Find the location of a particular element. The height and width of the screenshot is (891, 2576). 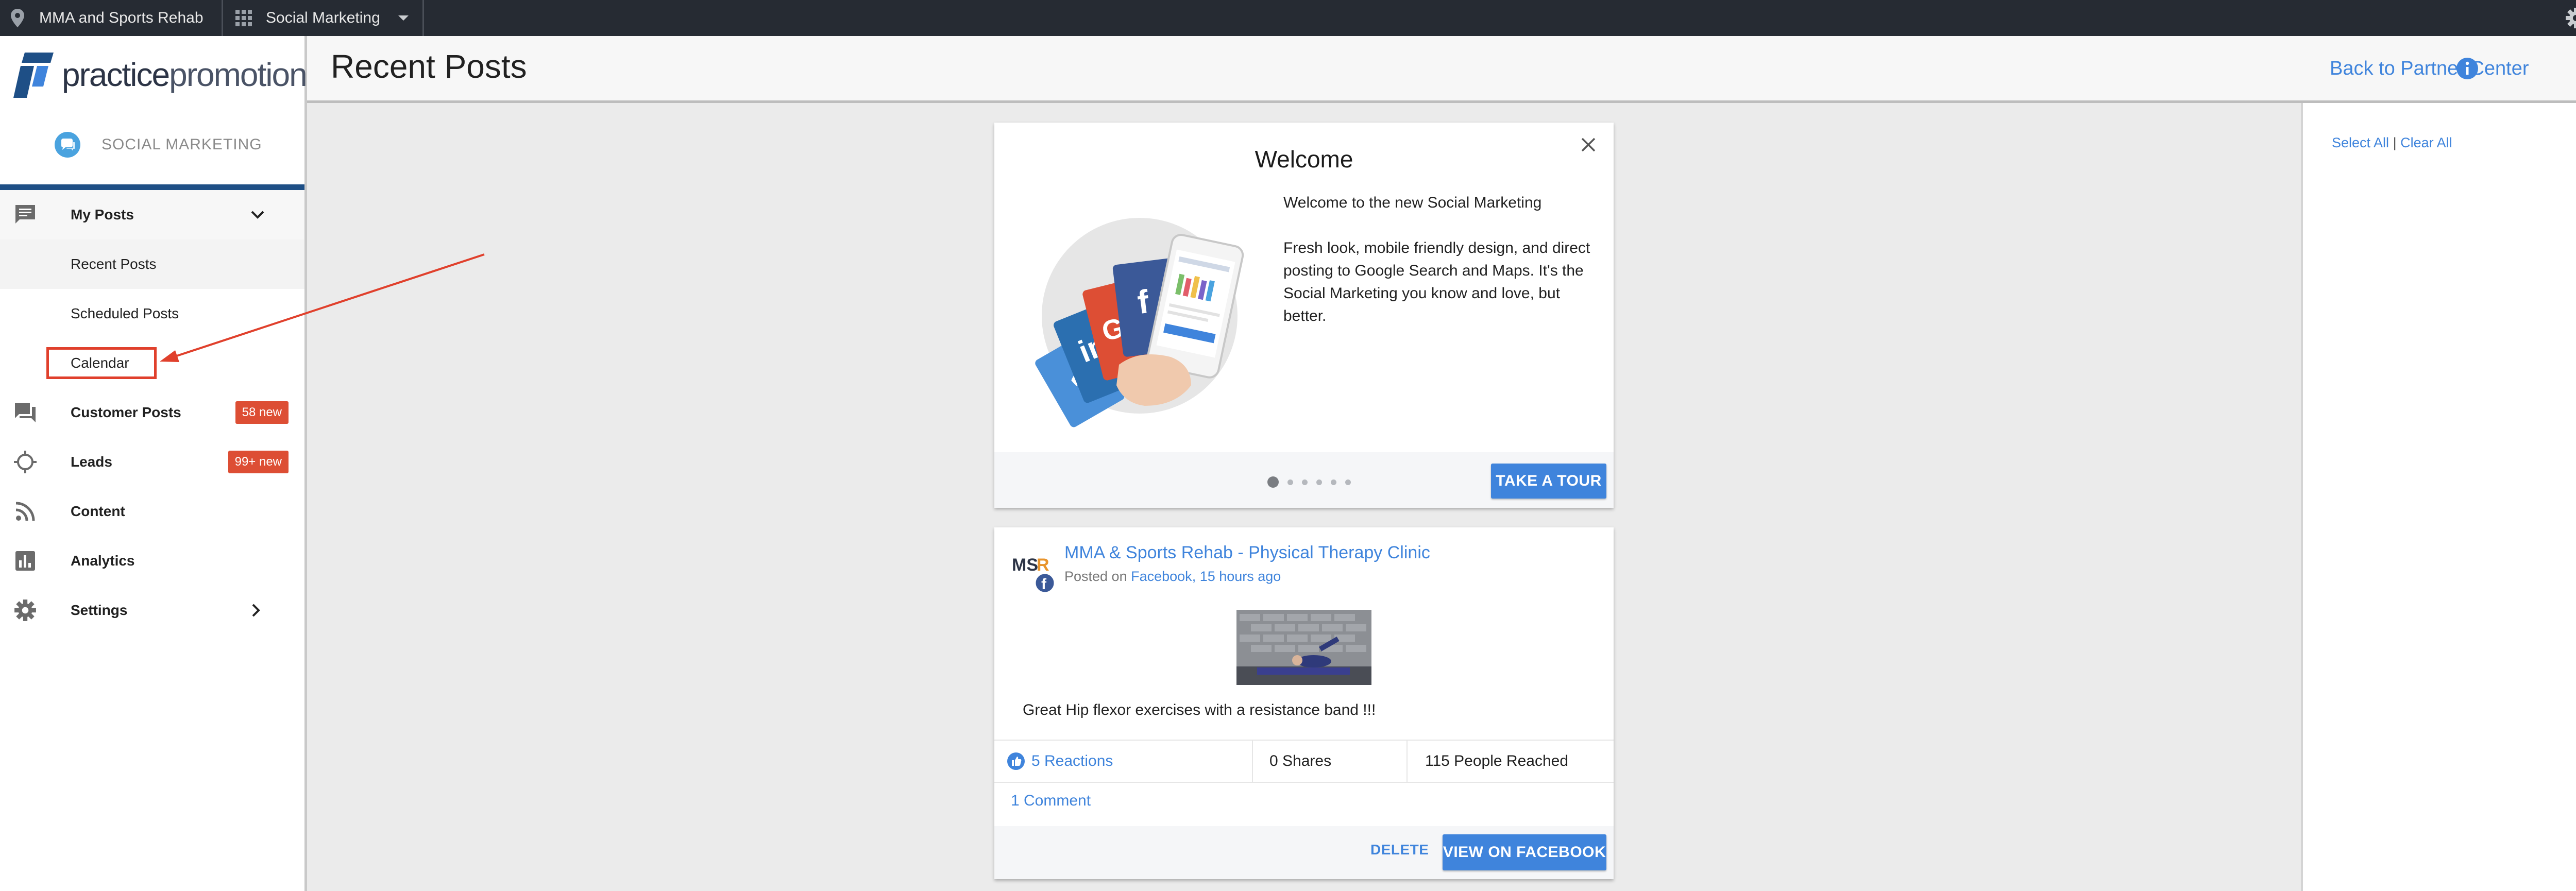

sidebar-item-label: Analytics is located at coordinates (103, 561).